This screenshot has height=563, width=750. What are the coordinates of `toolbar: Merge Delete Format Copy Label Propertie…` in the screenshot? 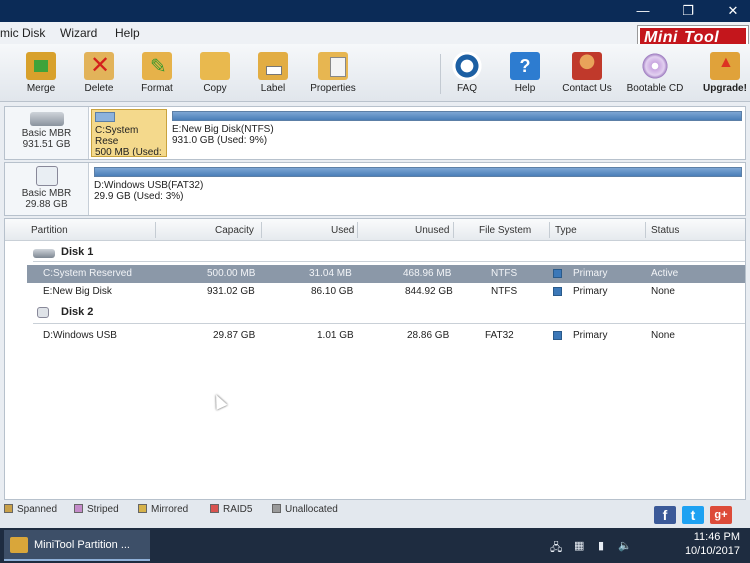 It's located at (375, 73).